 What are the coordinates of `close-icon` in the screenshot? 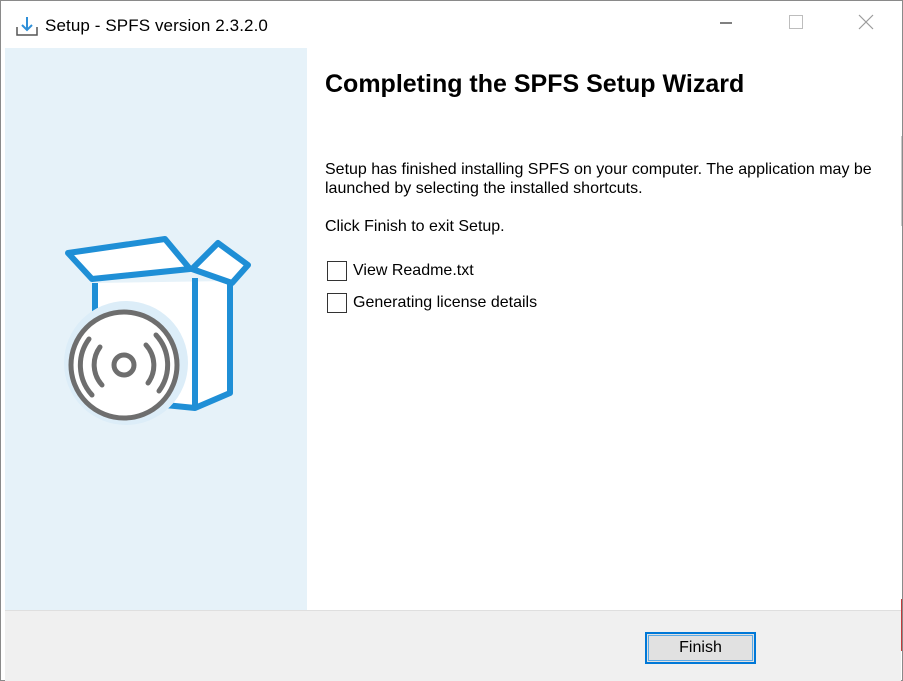 It's located at (866, 24).